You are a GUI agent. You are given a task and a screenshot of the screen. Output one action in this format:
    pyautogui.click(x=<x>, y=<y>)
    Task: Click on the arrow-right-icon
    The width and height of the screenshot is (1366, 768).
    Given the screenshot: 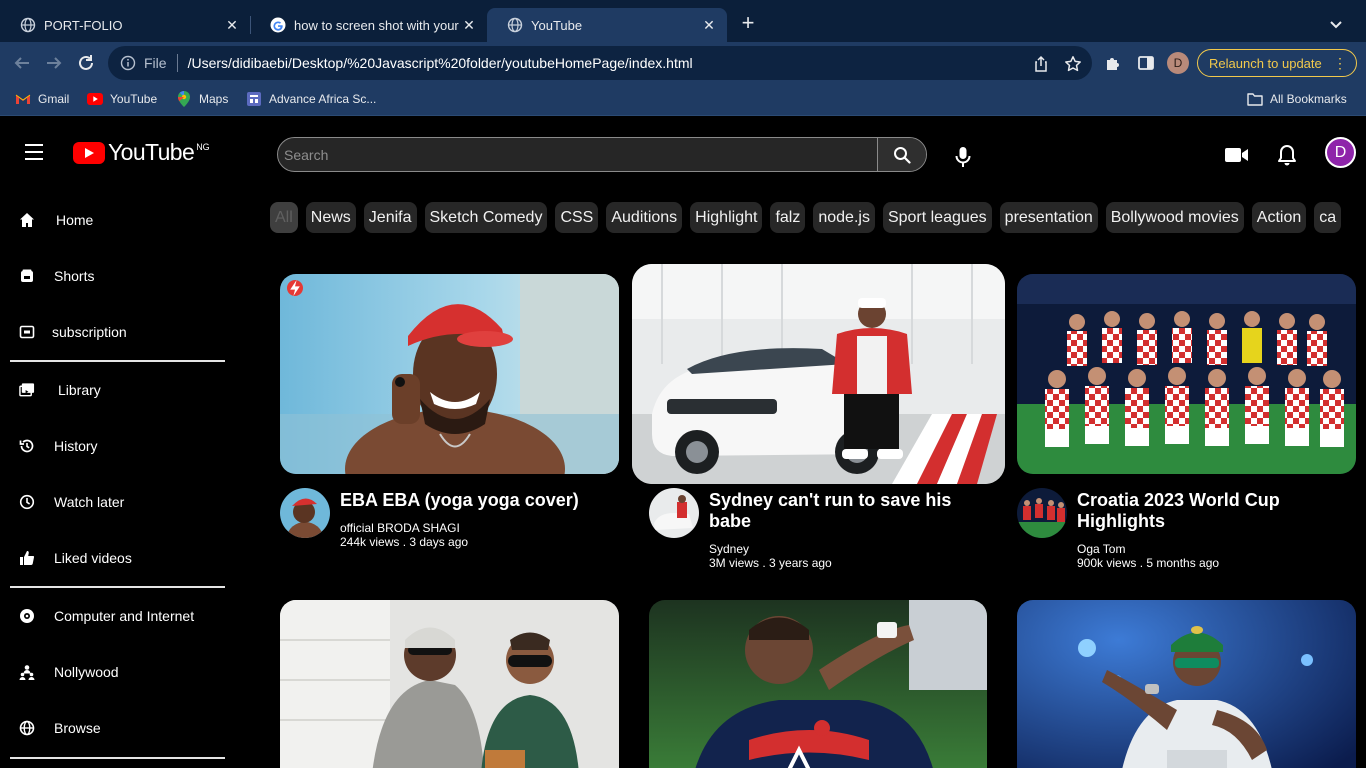 What is the action you would take?
    pyautogui.click(x=54, y=63)
    